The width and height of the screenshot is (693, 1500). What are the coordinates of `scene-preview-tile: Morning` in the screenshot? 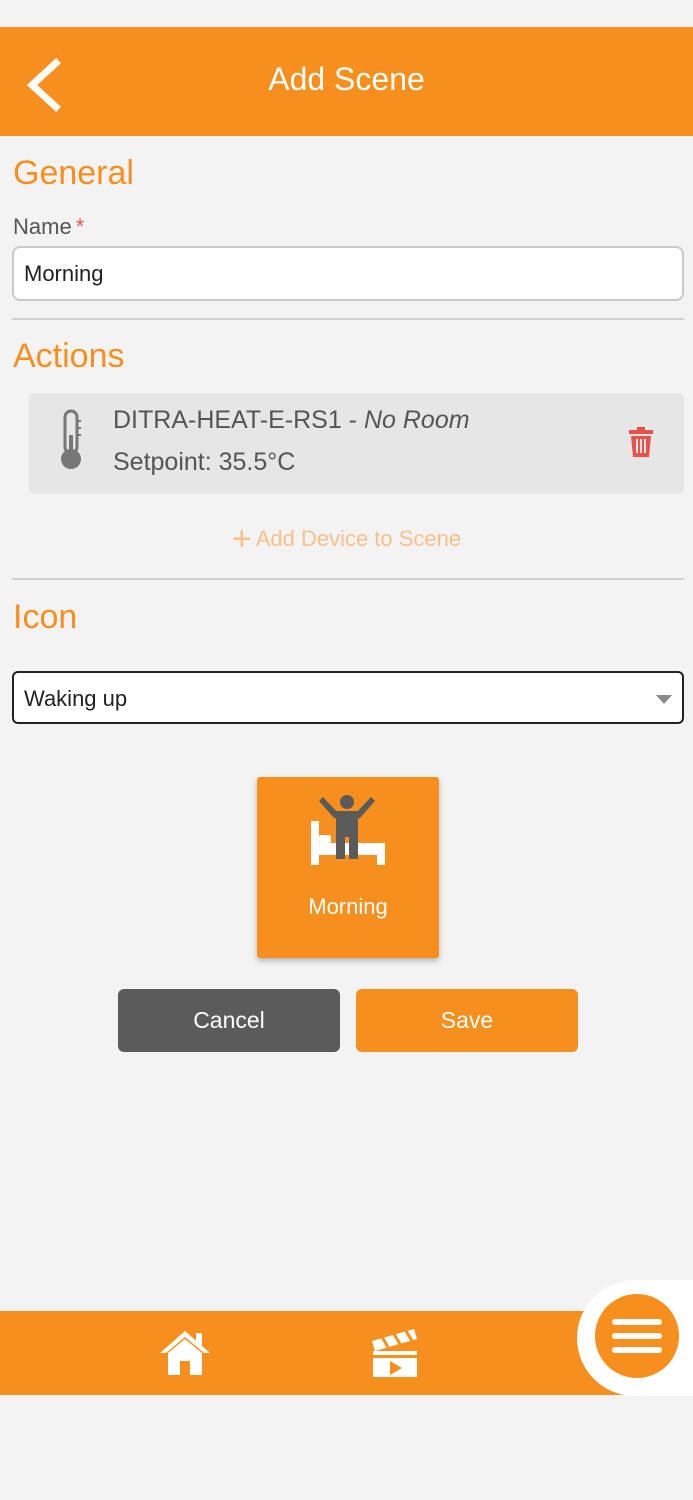 It's located at (348, 867).